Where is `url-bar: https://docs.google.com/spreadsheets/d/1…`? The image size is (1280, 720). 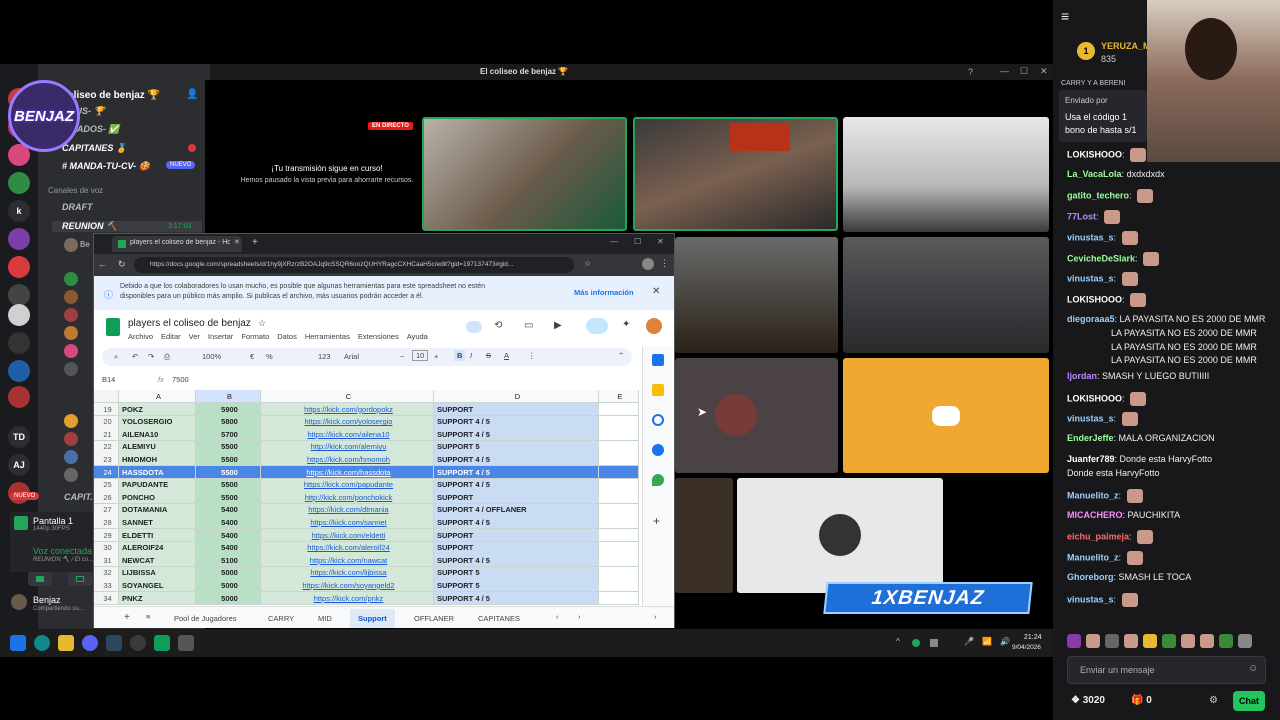
url-bar: https://docs.google.com/spreadsheets/d/1… is located at coordinates (354, 265).